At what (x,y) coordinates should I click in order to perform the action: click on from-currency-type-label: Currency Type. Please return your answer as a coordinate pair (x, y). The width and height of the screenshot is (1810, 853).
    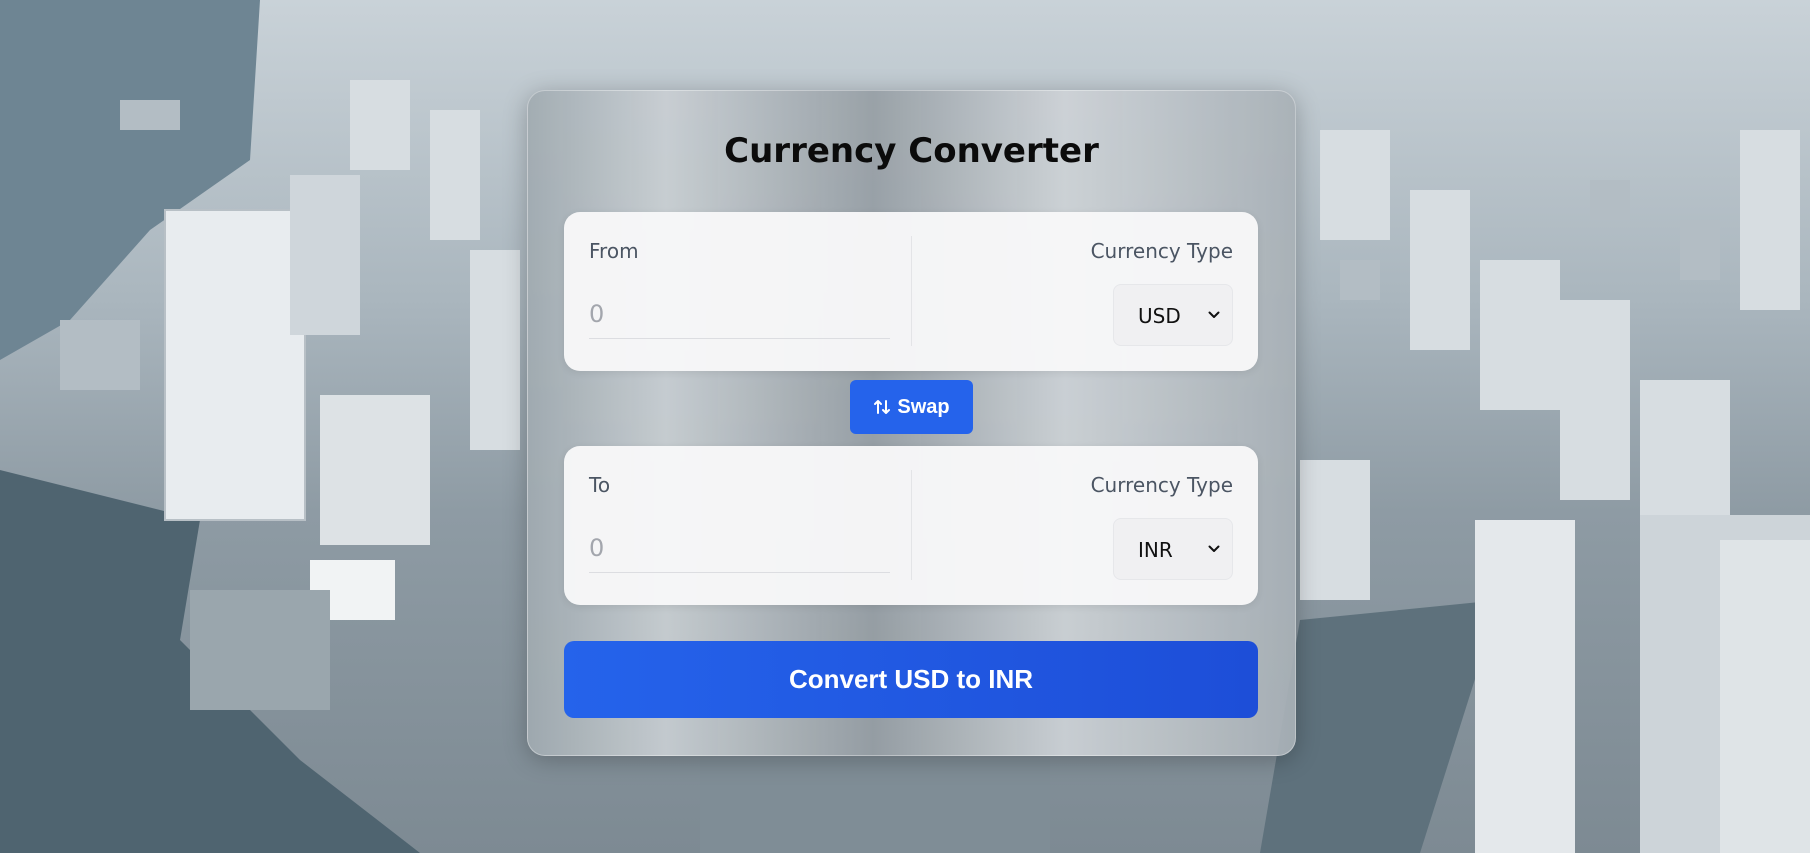
    Looking at the image, I should click on (1161, 251).